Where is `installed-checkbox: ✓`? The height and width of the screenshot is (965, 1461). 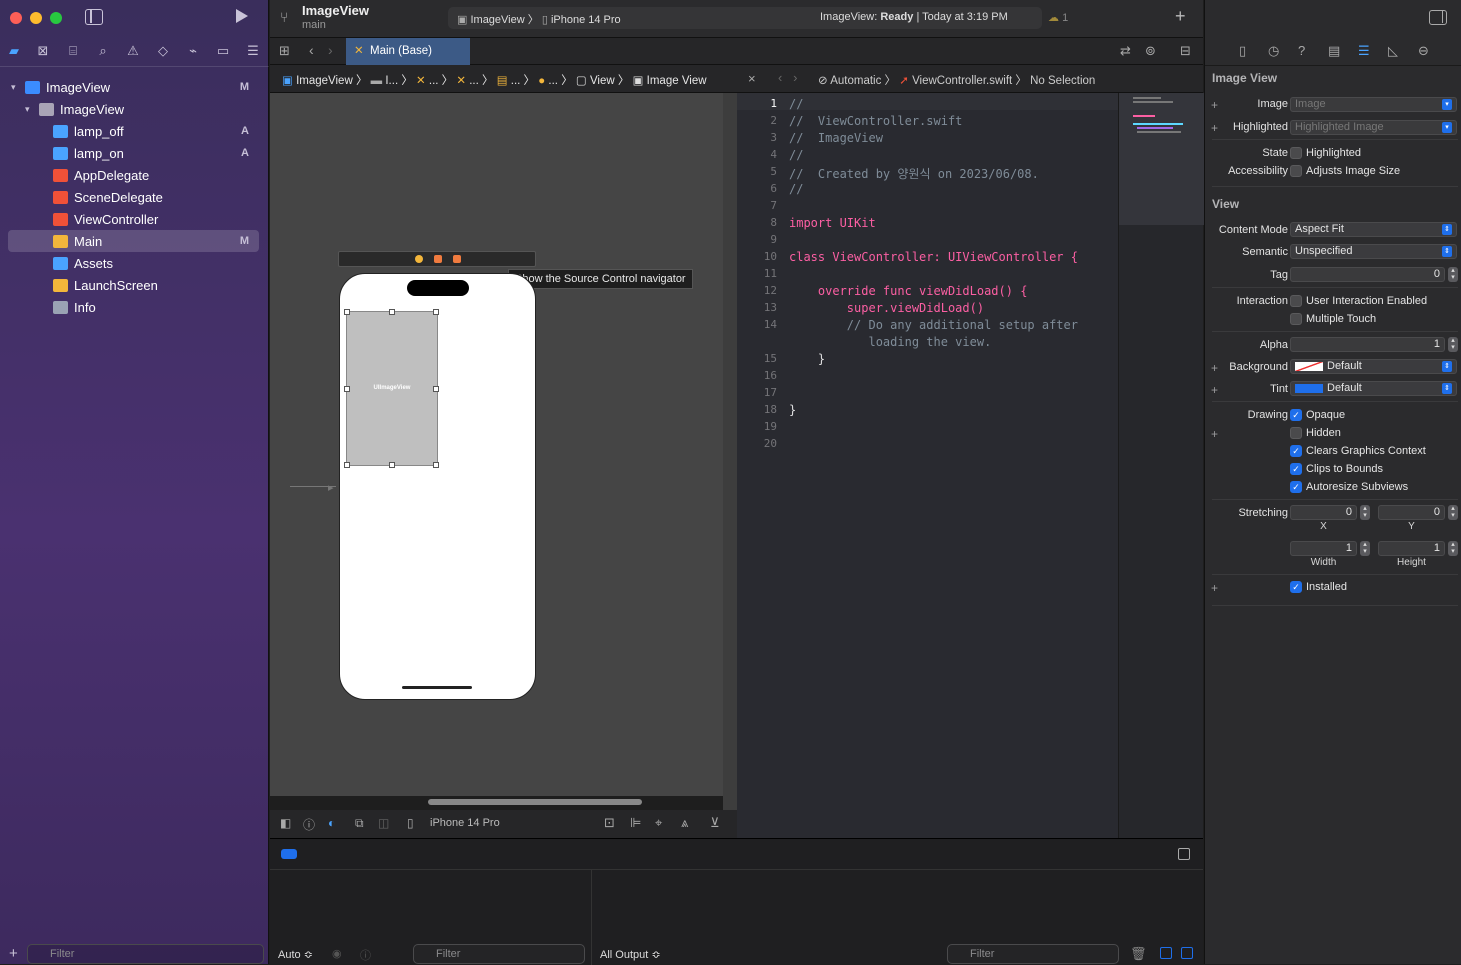 installed-checkbox: ✓ is located at coordinates (1296, 587).